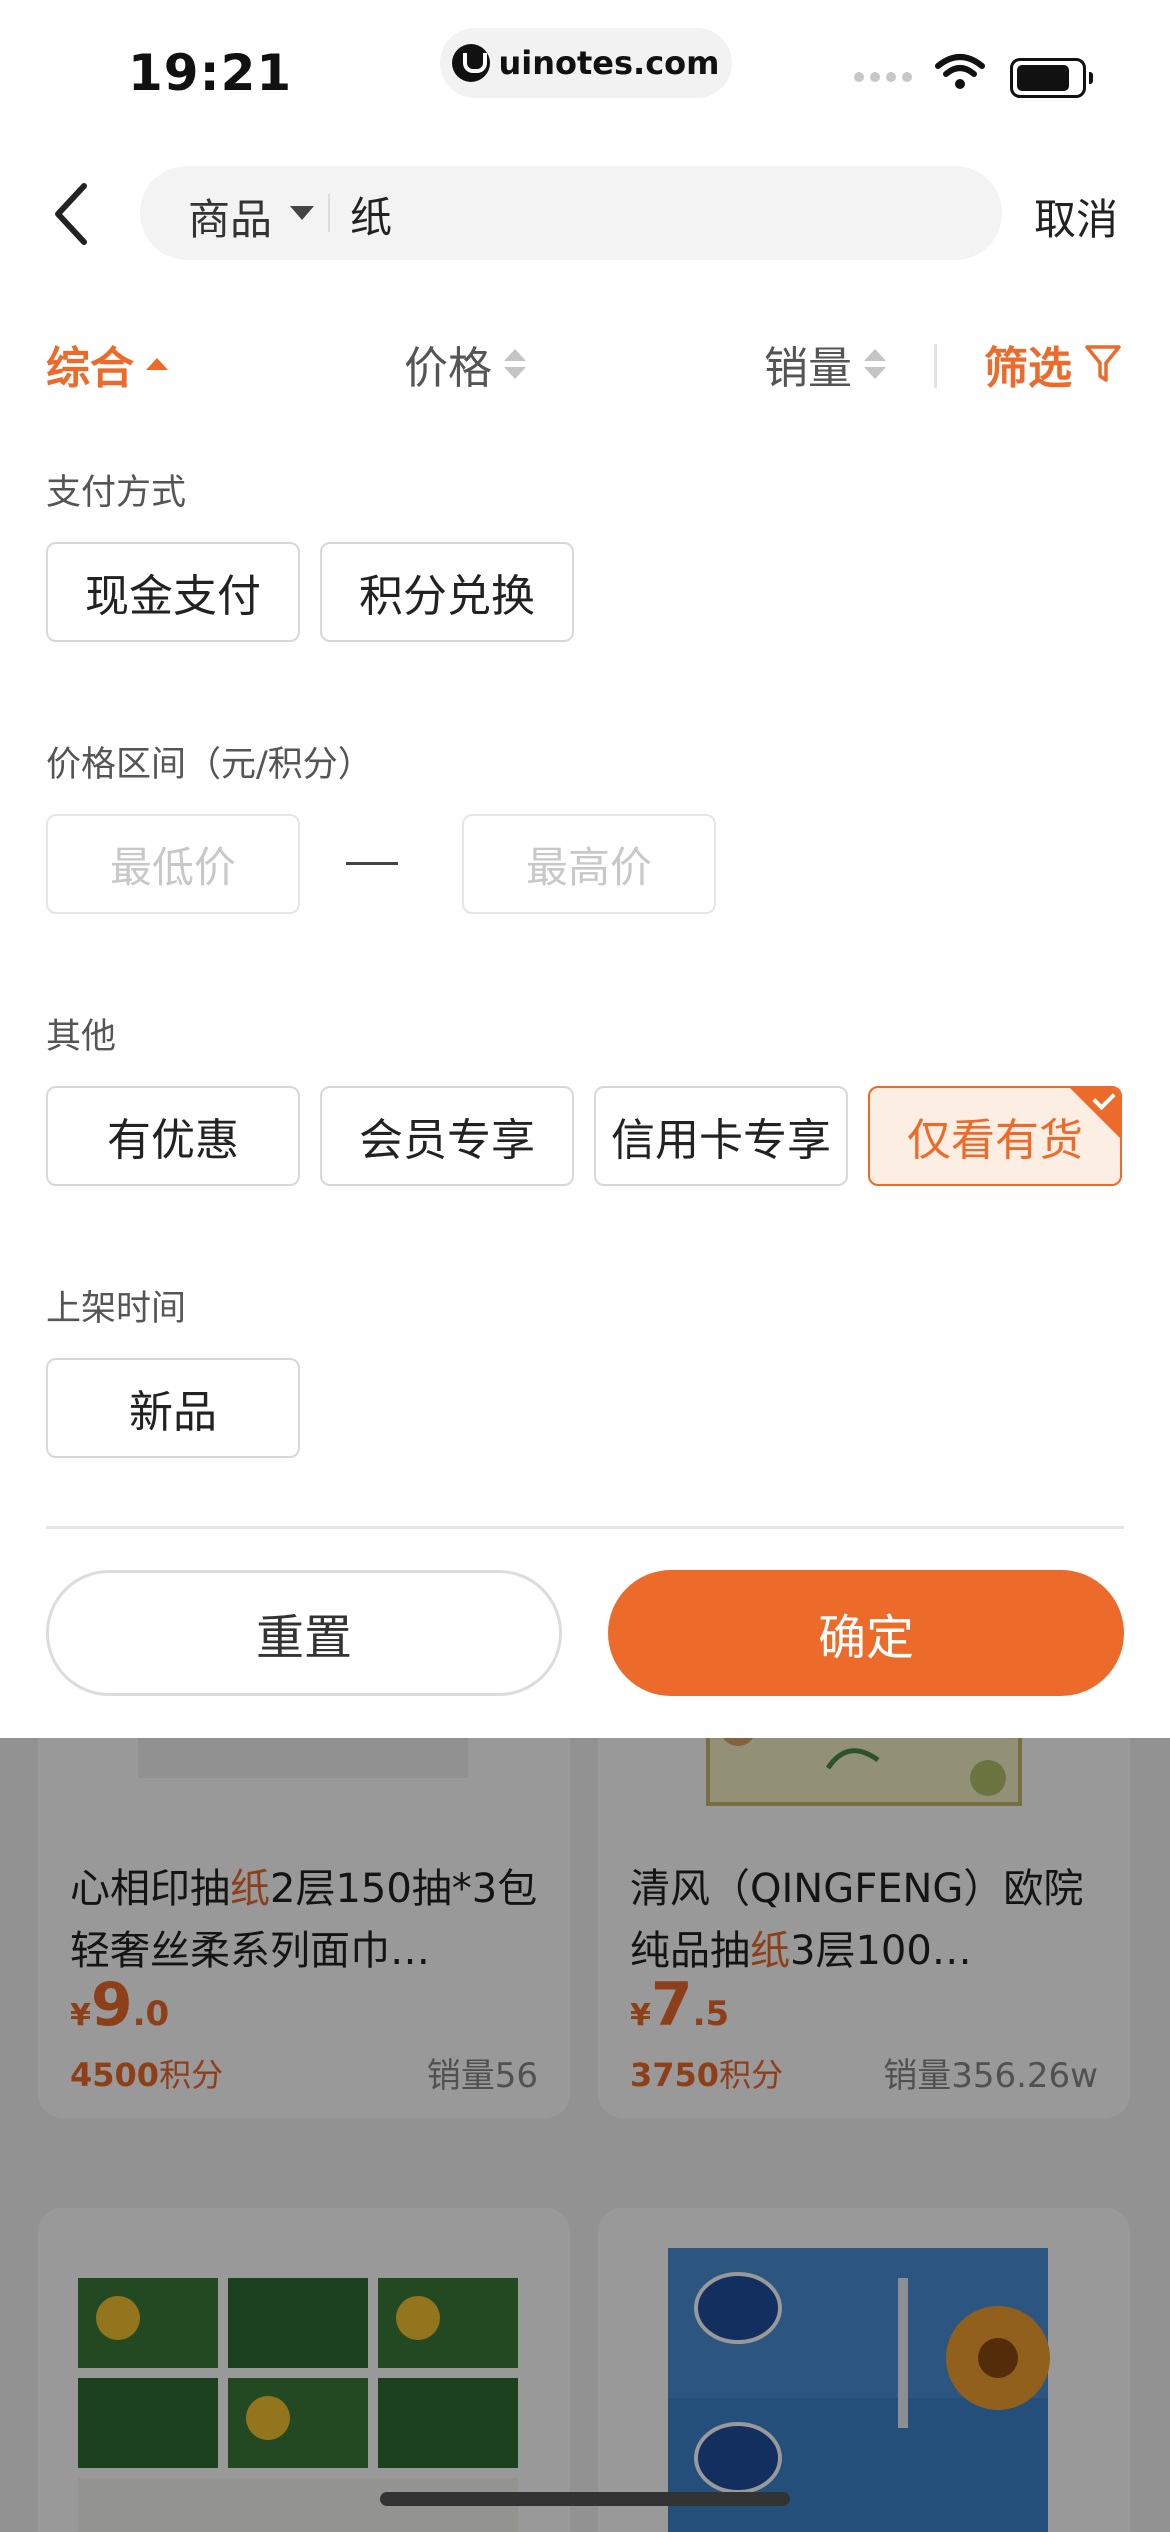 This screenshot has width=1170, height=2532. Describe the element at coordinates (116, 1309) in the screenshot. I see `listing-time-title: 上架时间` at that location.